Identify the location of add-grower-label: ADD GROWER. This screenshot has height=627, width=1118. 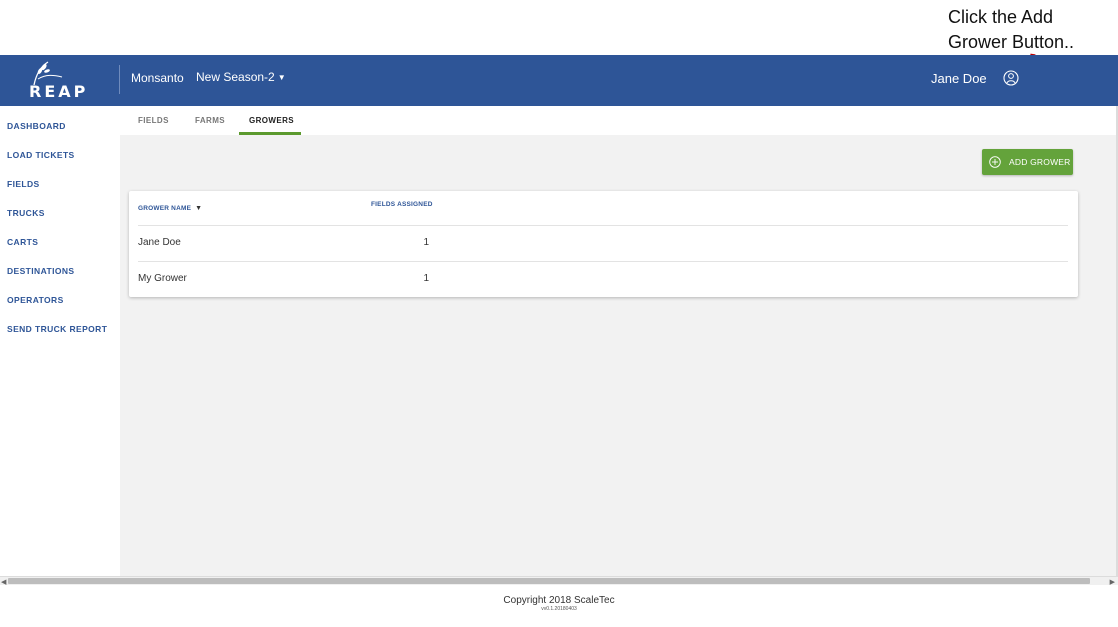
(1040, 162).